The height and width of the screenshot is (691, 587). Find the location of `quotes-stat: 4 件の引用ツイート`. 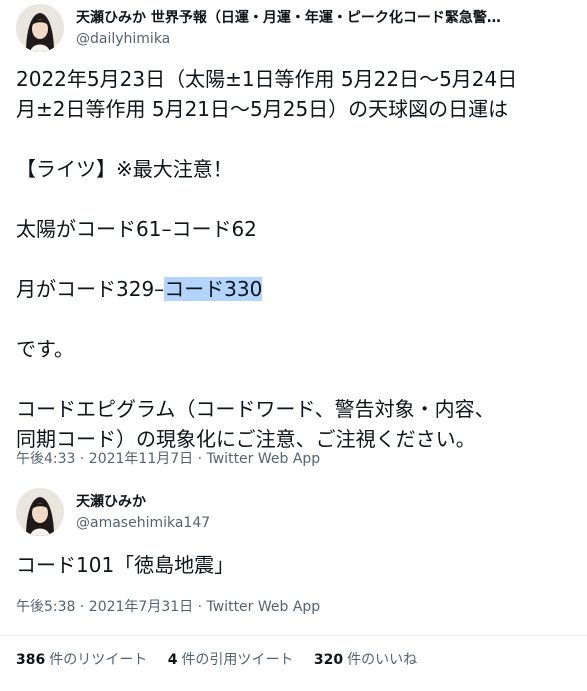

quotes-stat: 4 件の引用ツイート is located at coordinates (231, 660).